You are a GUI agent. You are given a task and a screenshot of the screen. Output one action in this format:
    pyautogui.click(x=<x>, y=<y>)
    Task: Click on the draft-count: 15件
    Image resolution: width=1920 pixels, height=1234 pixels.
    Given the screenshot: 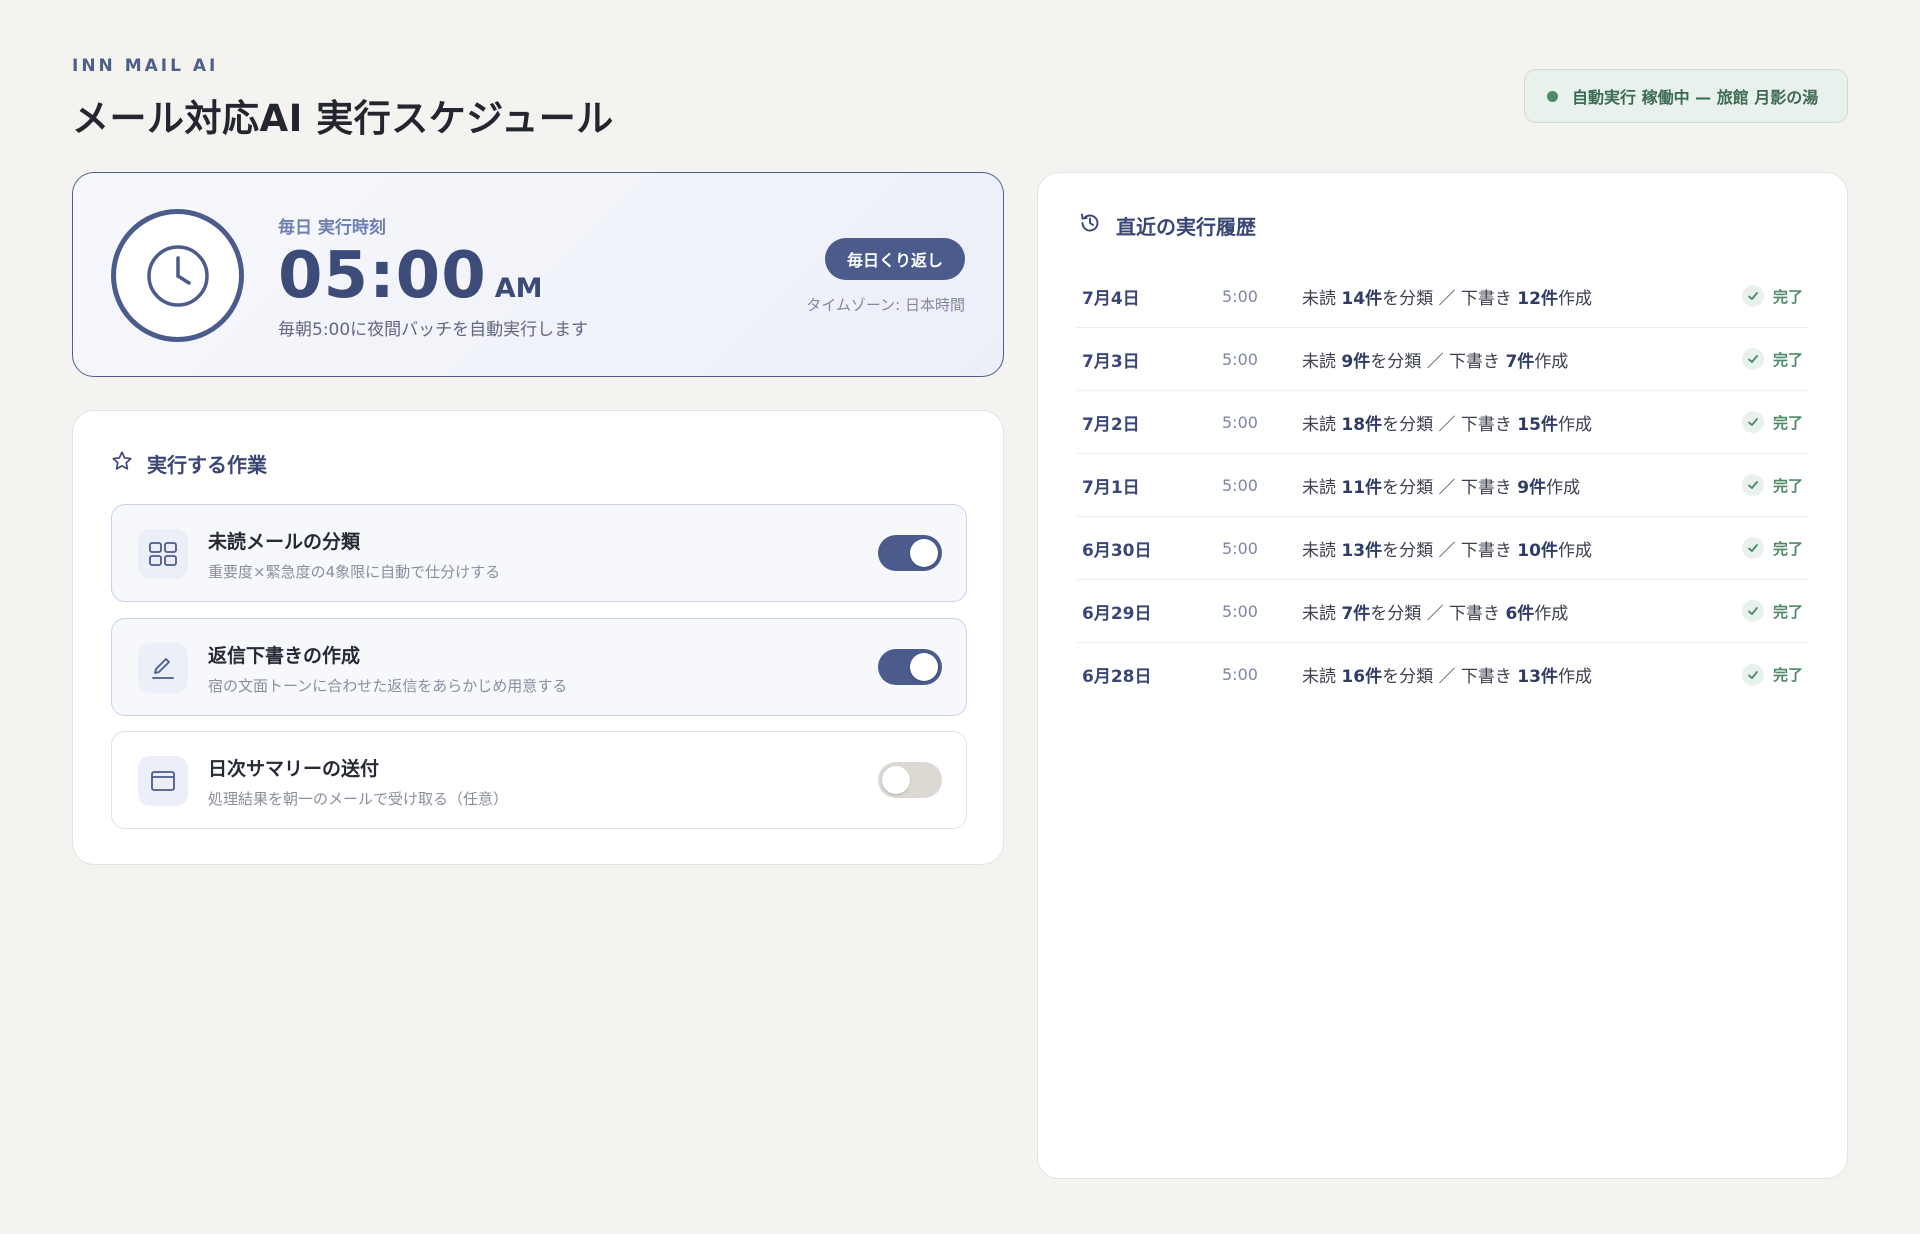 What is the action you would take?
    pyautogui.click(x=1537, y=424)
    